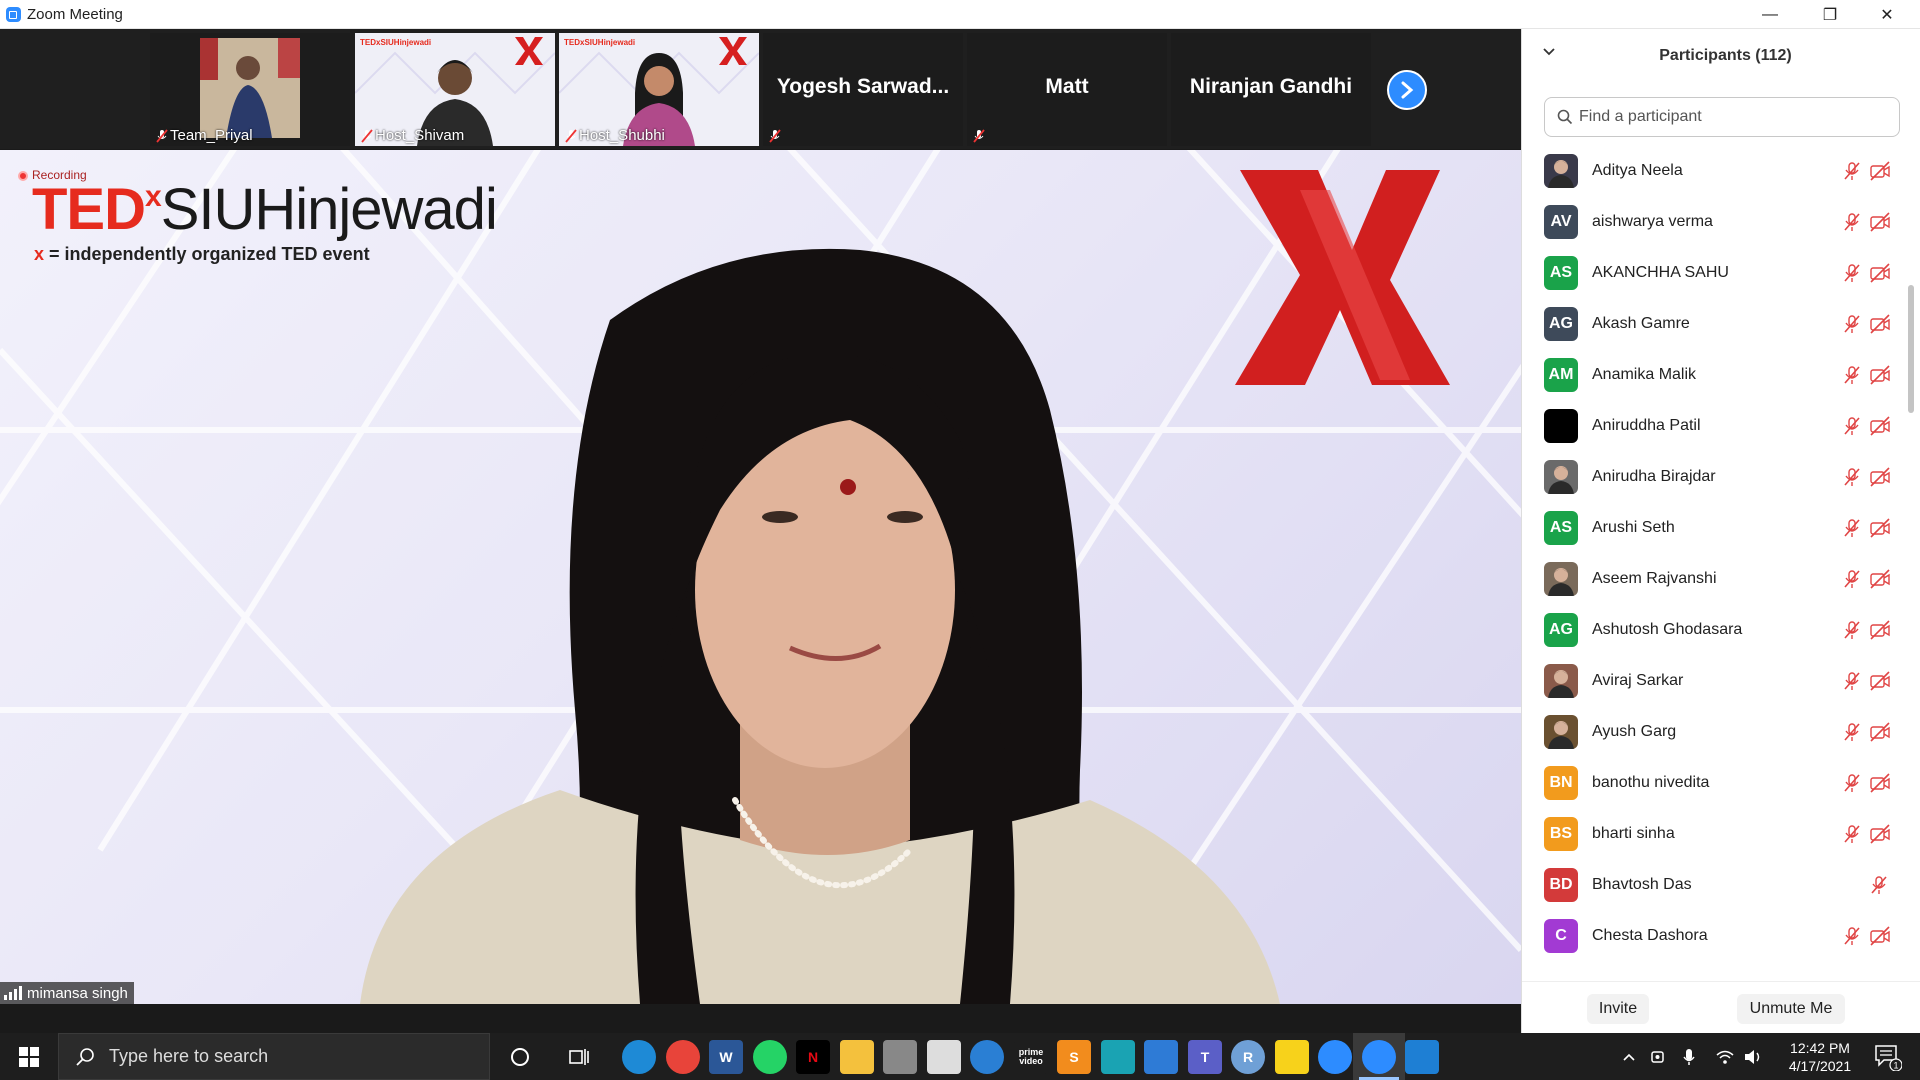  I want to click on show-hidden-icons-button, so click(1629, 1056).